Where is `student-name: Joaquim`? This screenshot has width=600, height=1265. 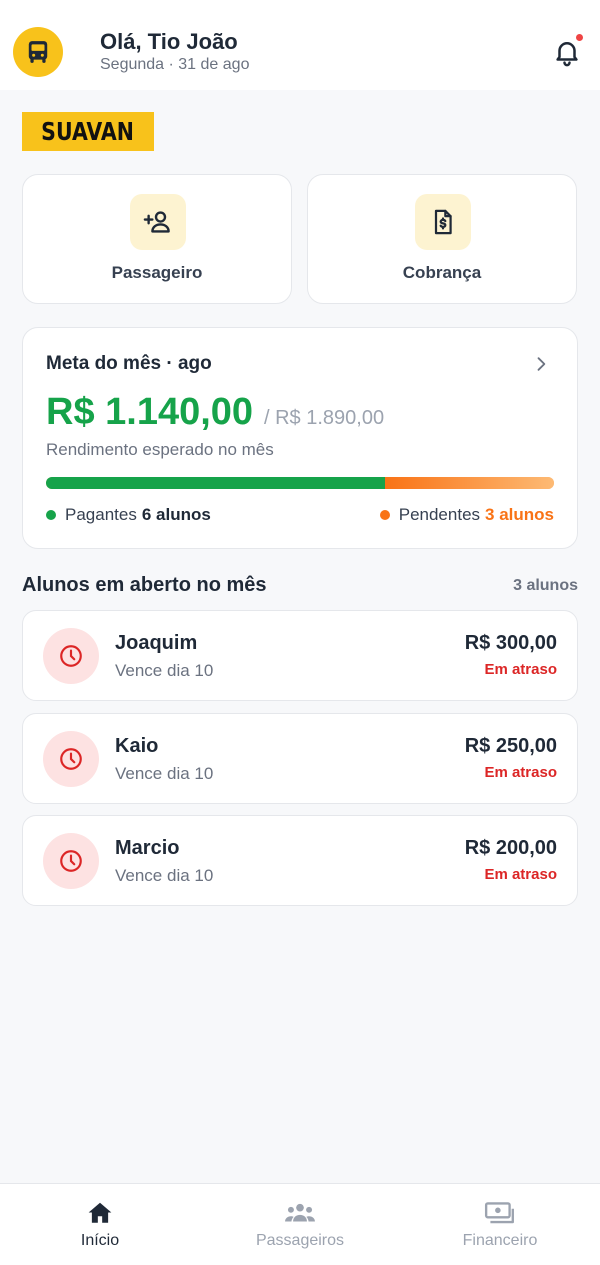 student-name: Joaquim is located at coordinates (156, 643).